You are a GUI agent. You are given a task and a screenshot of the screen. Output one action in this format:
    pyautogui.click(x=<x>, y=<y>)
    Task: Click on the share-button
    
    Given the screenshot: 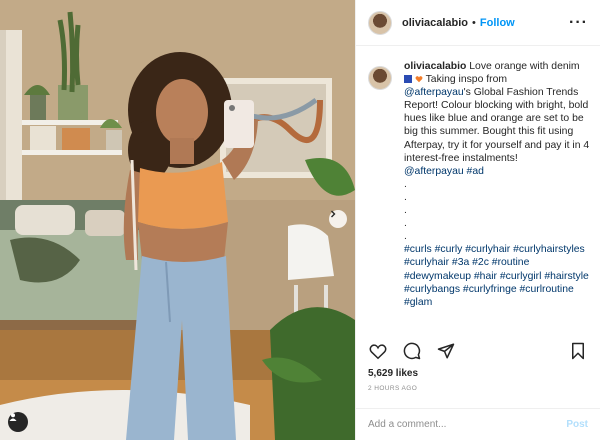 What is the action you would take?
    pyautogui.click(x=446, y=351)
    